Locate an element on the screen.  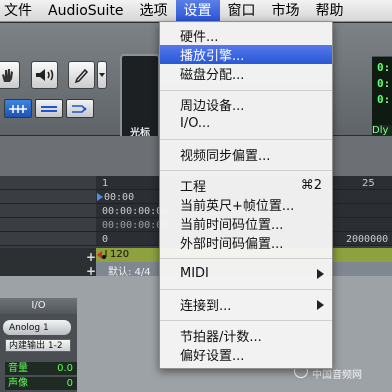
delay-compensation-label: Dly is located at coordinates (380, 130).